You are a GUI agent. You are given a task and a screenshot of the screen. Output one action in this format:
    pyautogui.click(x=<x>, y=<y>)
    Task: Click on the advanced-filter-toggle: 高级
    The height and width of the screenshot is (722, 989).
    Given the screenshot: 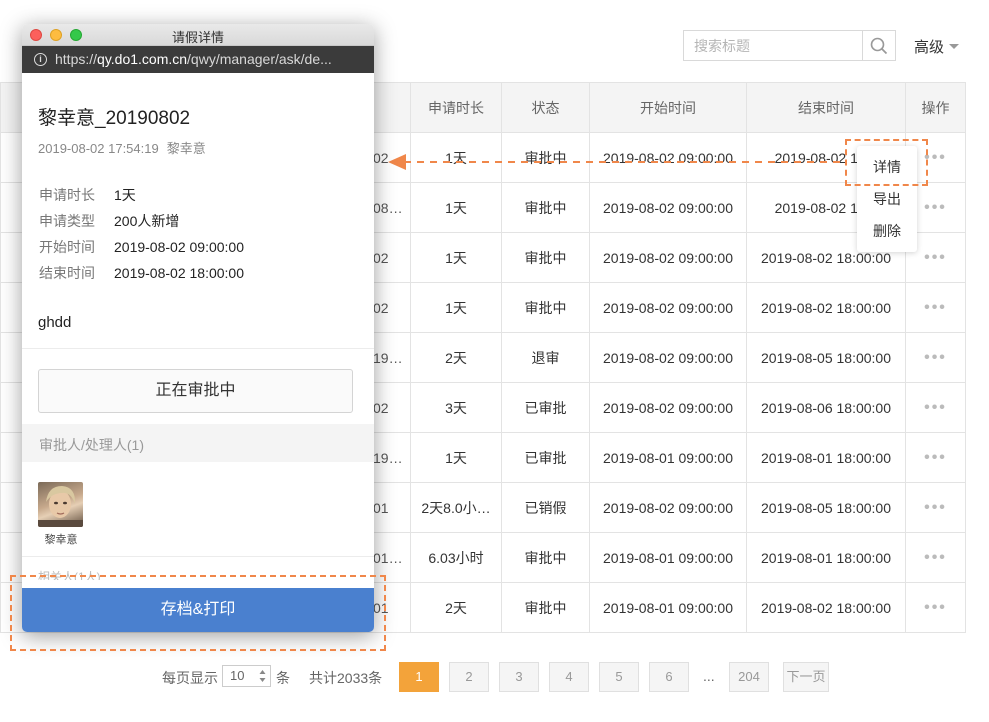 What is the action you would take?
    pyautogui.click(x=937, y=46)
    